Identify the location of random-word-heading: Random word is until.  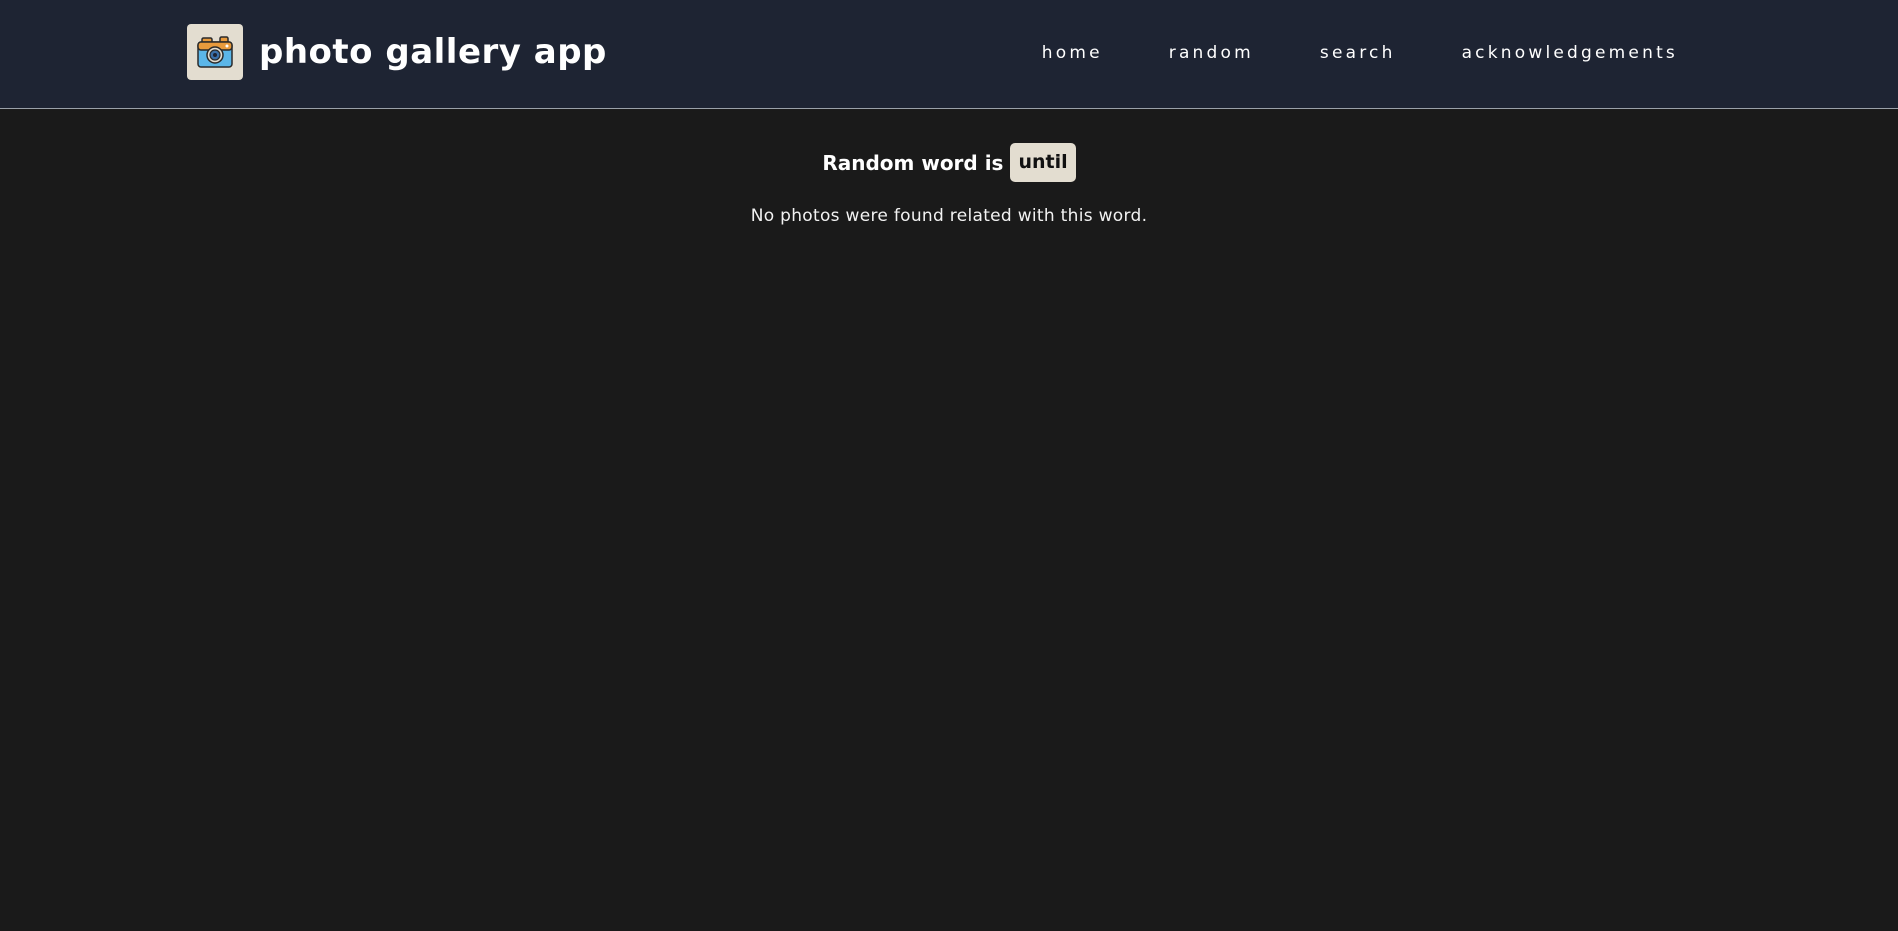
(949, 162).